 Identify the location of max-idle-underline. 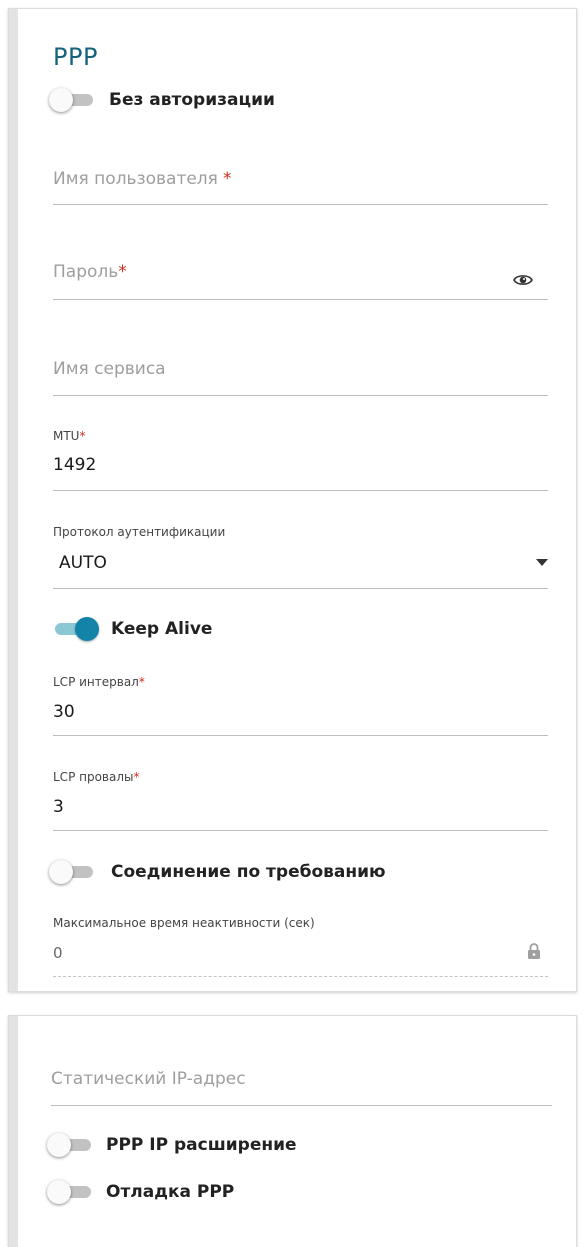
(300, 976).